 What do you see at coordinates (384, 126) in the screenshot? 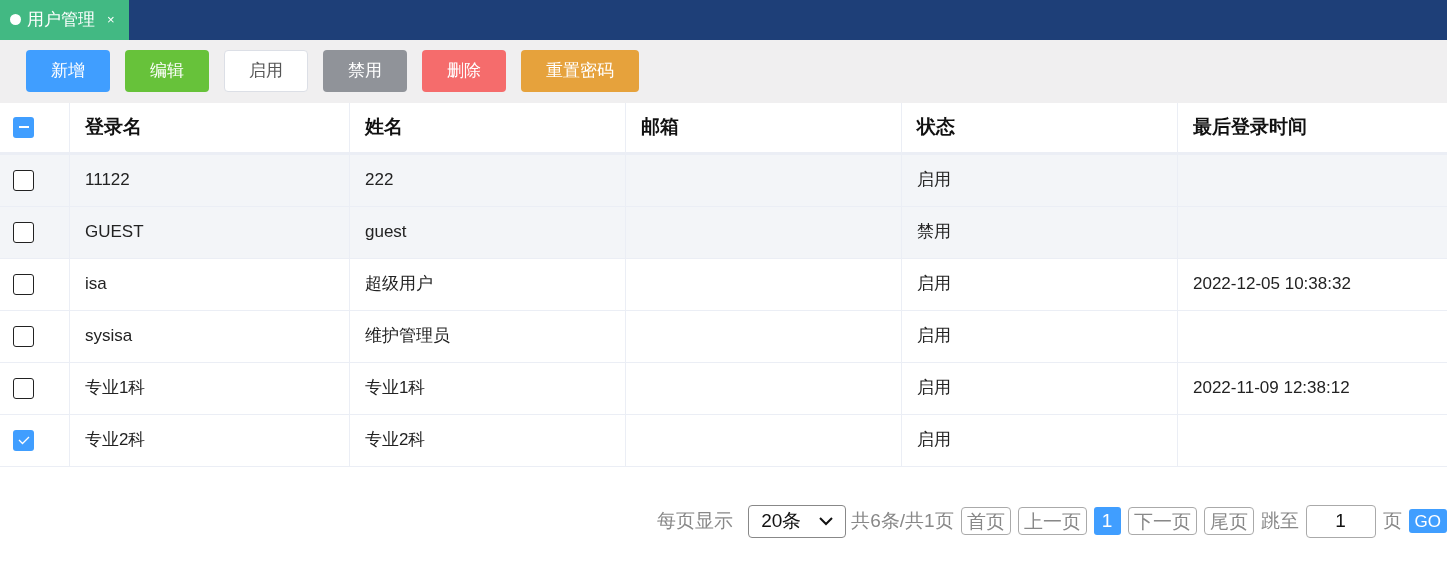
I see `column-header: 姓名` at bounding box center [384, 126].